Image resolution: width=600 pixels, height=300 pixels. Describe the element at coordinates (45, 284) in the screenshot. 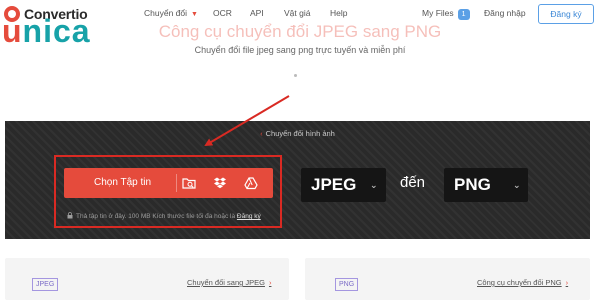

I see `format-tag-jpeg: JPEG` at that location.